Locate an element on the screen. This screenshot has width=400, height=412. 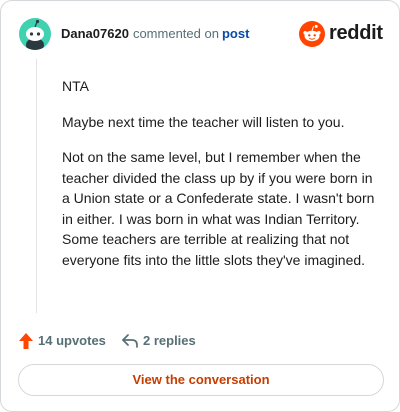
comment-header: Dana07620 commented on post reddit is located at coordinates (201, 34).